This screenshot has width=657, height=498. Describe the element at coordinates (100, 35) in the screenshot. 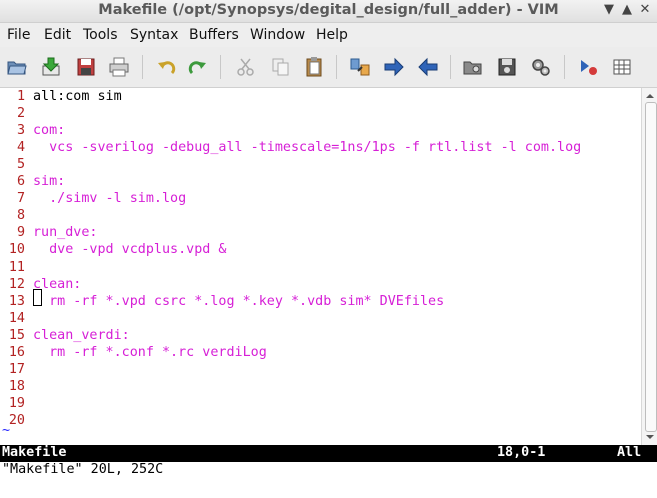

I see `menu-tools: Tools` at that location.